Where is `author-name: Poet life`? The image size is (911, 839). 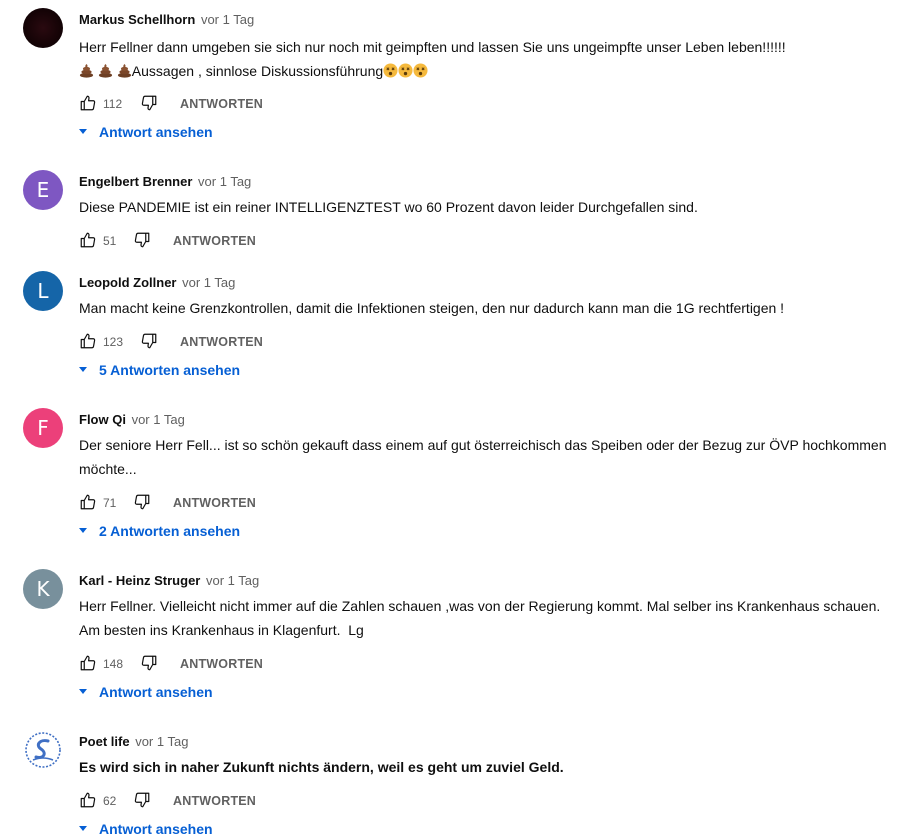 author-name: Poet life is located at coordinates (104, 741).